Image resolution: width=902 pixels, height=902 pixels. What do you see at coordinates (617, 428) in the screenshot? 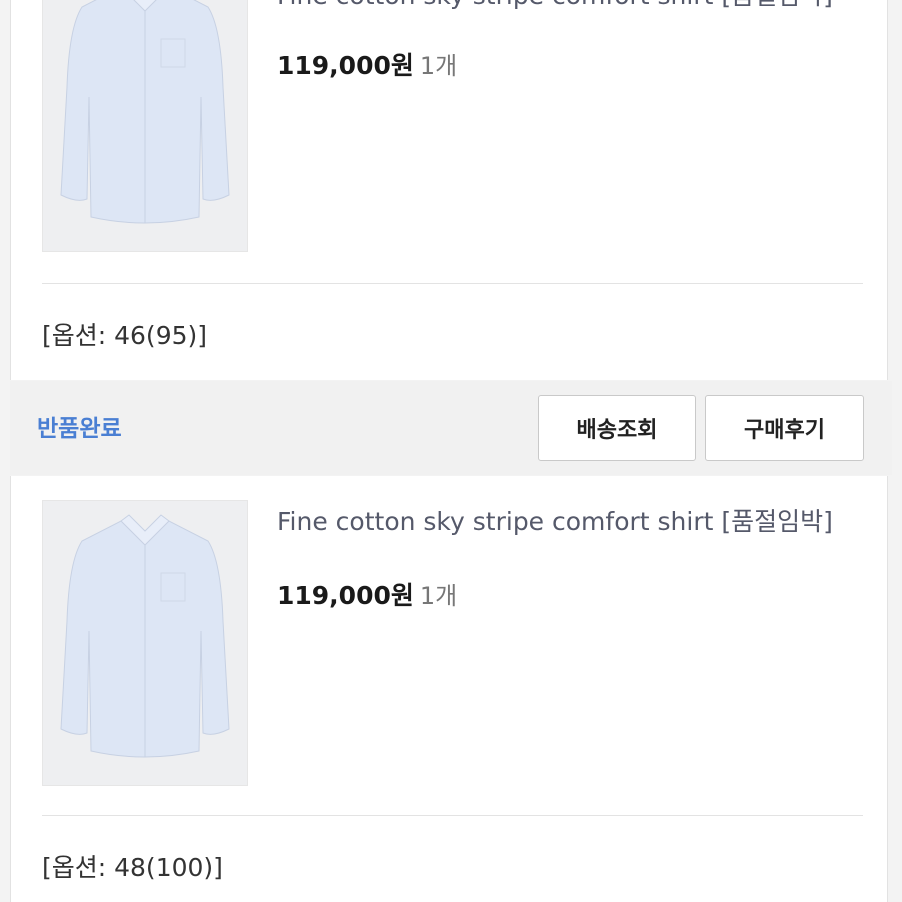
I see `track-shipping-button: 배송조회` at bounding box center [617, 428].